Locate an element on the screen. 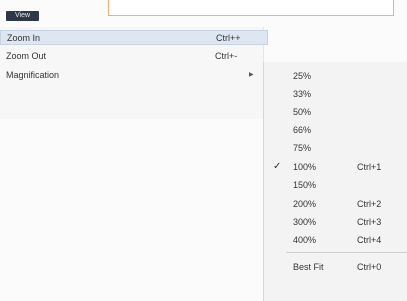 The width and height of the screenshot is (407, 301). menu-item-shortcut: Ctrl++ is located at coordinates (228, 38).